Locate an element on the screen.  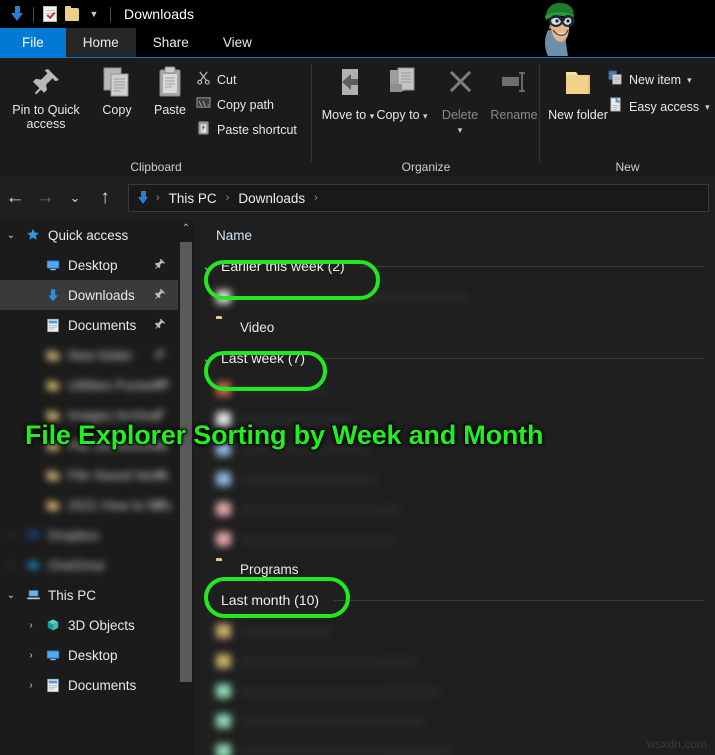
scroll-up-arrow-icon: ⌃ is located at coordinates (186, 228).